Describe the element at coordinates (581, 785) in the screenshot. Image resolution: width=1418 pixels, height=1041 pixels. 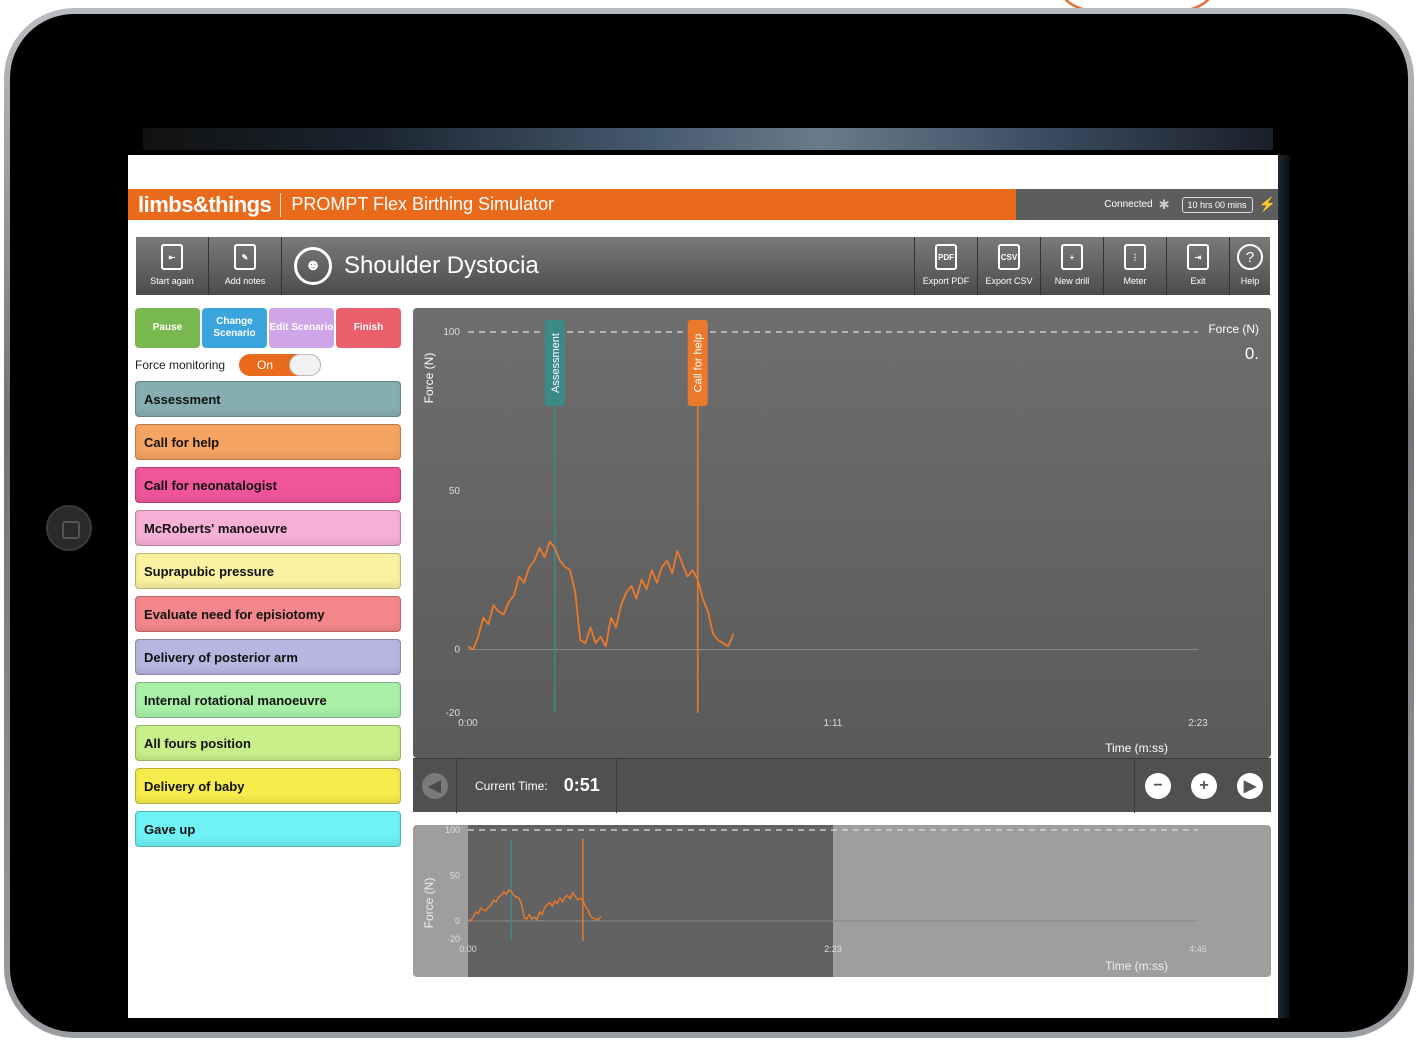
I see `current-time-value: 0:51` at that location.